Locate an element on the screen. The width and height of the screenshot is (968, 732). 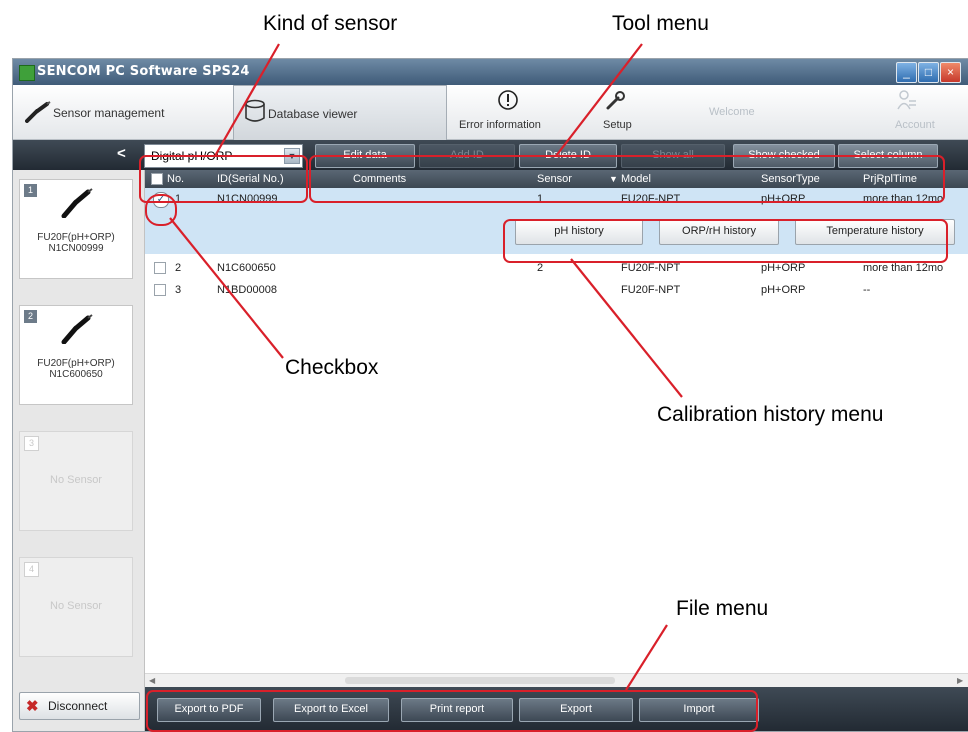
leader-file-menu is located at coordinates (646, 657).